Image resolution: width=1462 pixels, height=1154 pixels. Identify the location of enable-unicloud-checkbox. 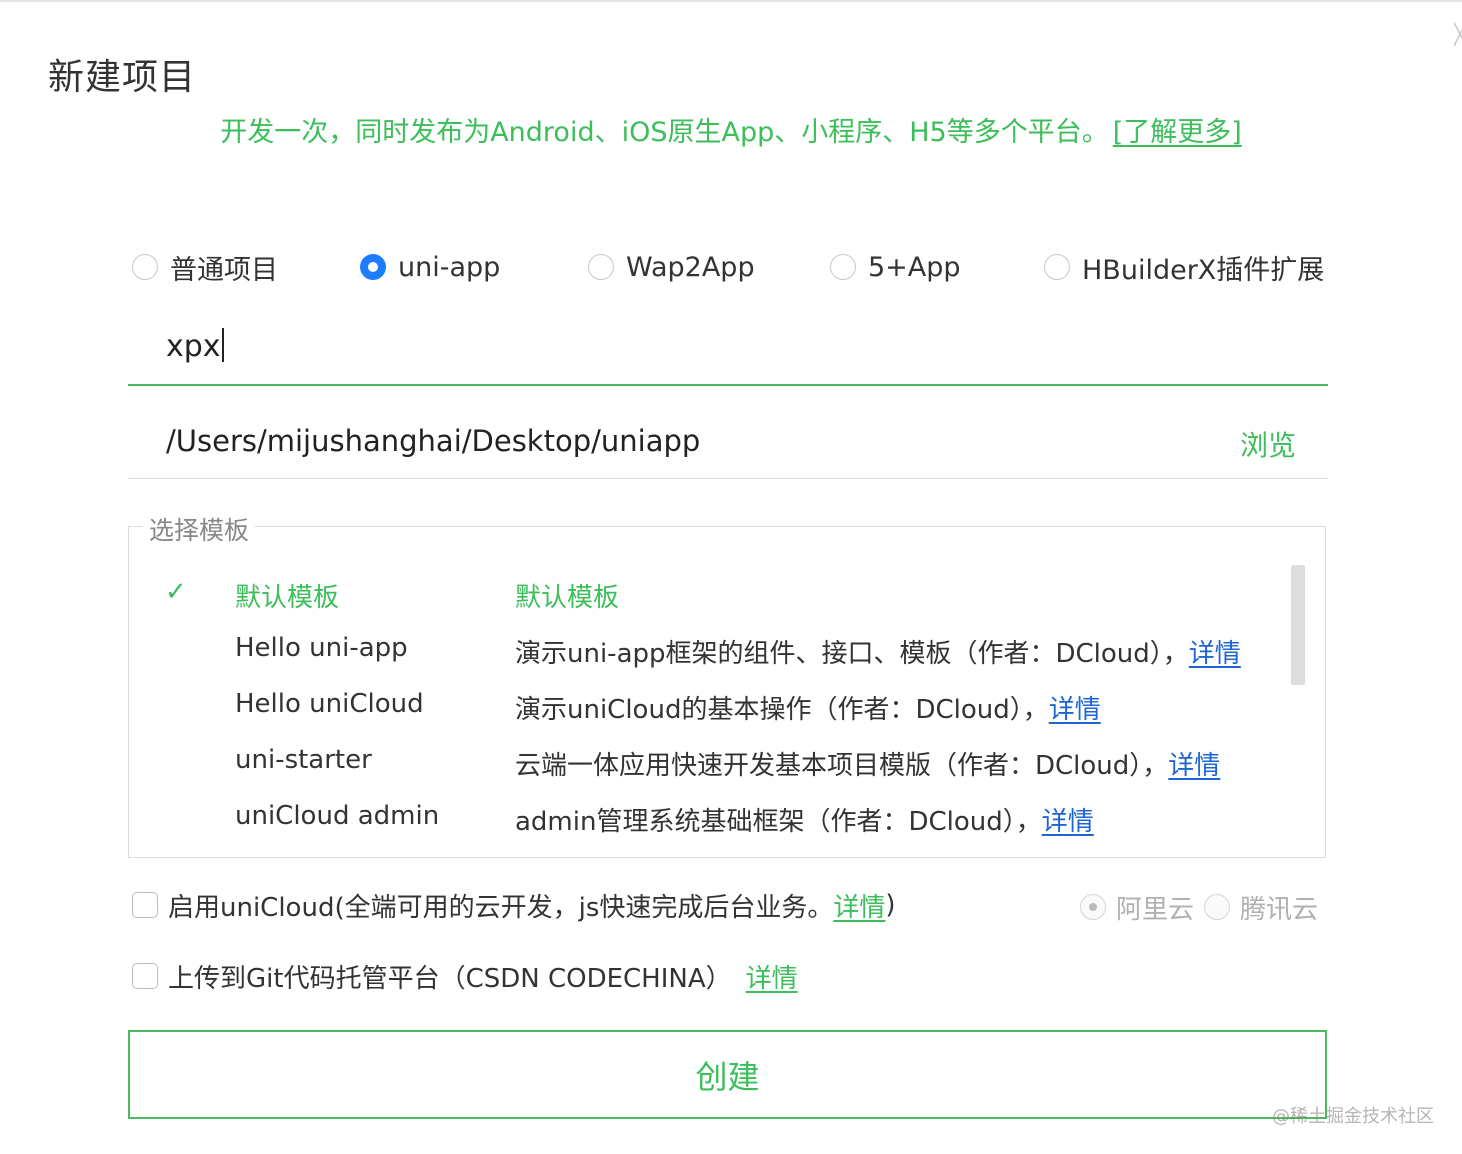
(145, 905).